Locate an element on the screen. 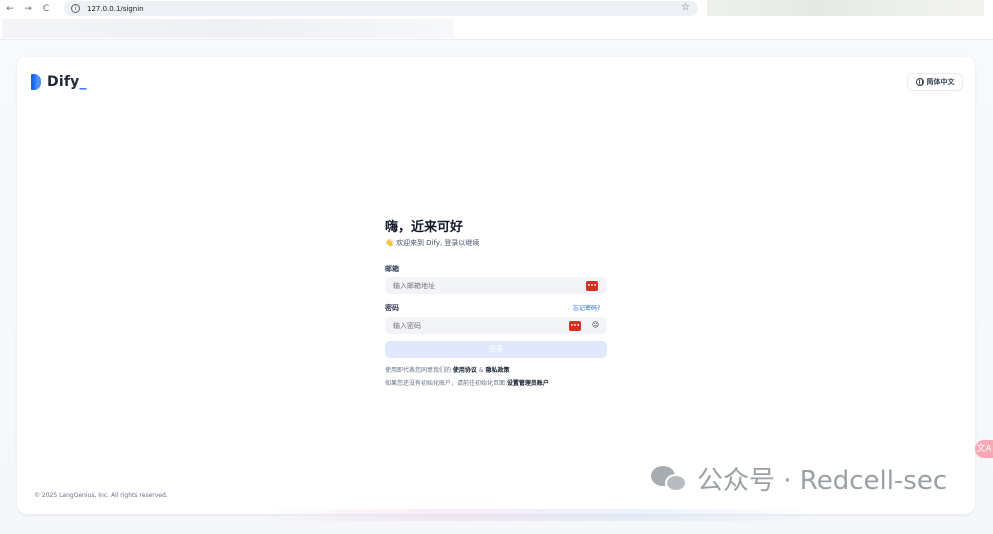 The height and width of the screenshot is (534, 993). forgot-password-link: 忘记密码? is located at coordinates (586, 307).